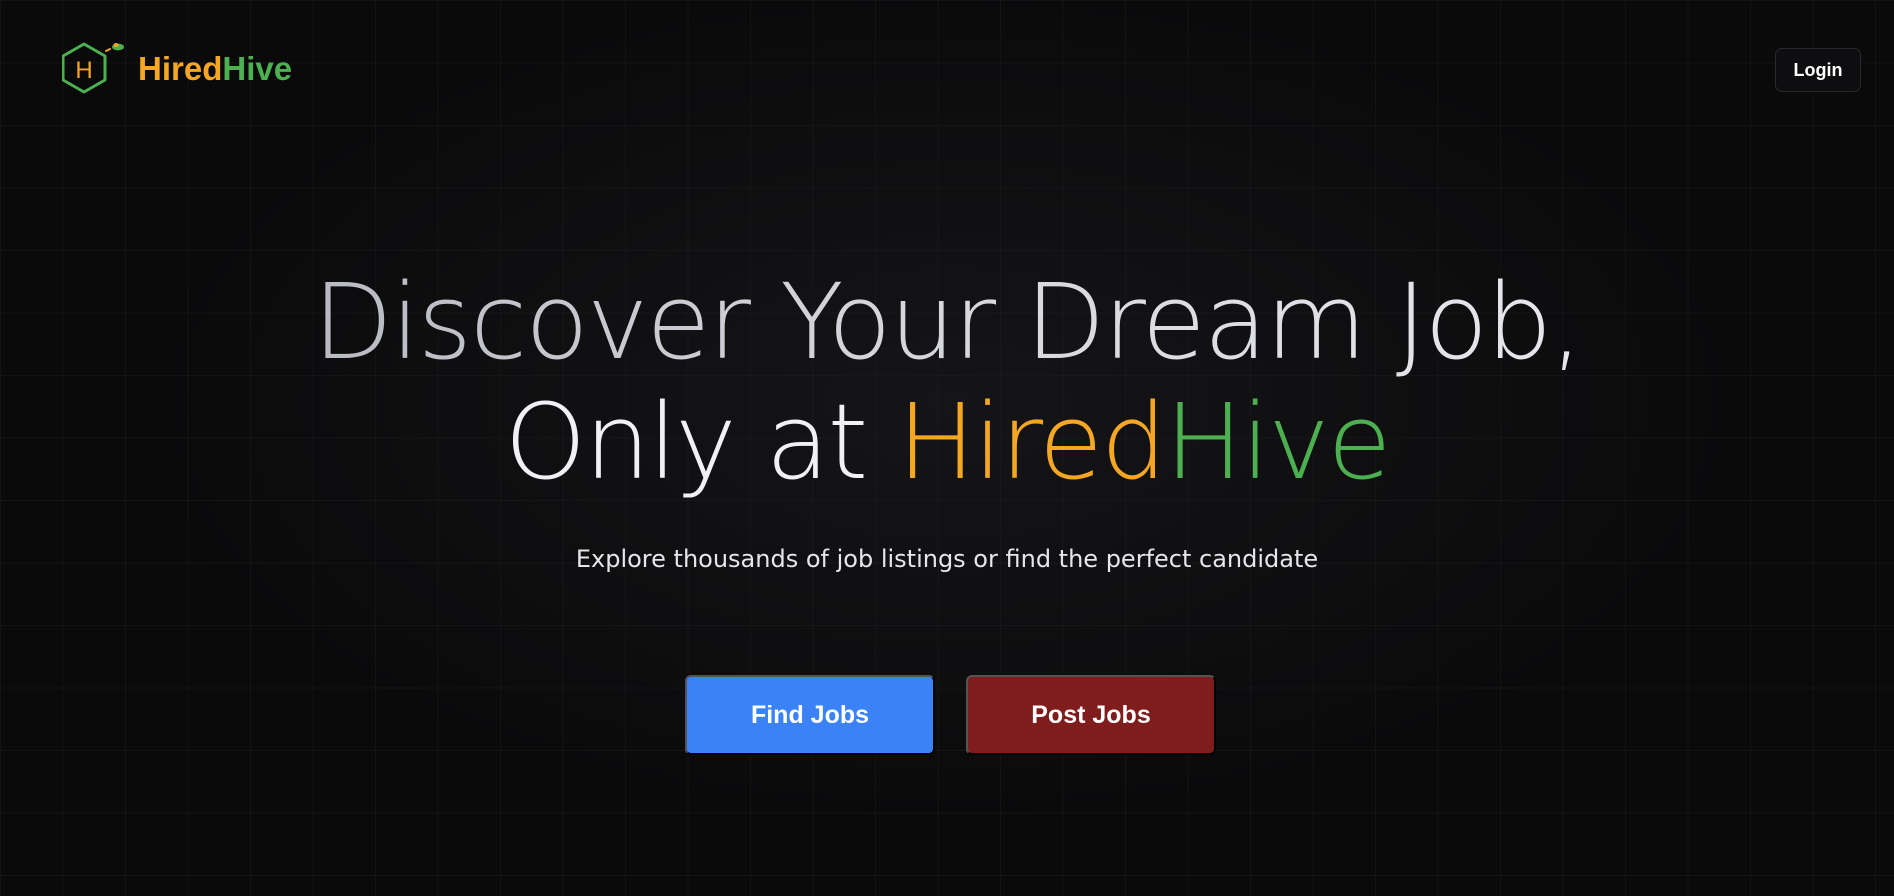 The width and height of the screenshot is (1894, 896). I want to click on headline-highlight-hired: Hired, so click(1032, 442).